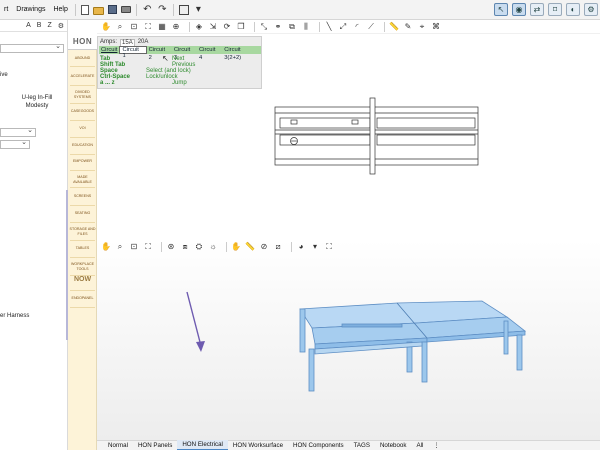 Image resolution: width=600 pixels, height=450 pixels. What do you see at coordinates (501, 9) in the screenshot?
I see `pointer-tool-icon: ↖` at bounding box center [501, 9].